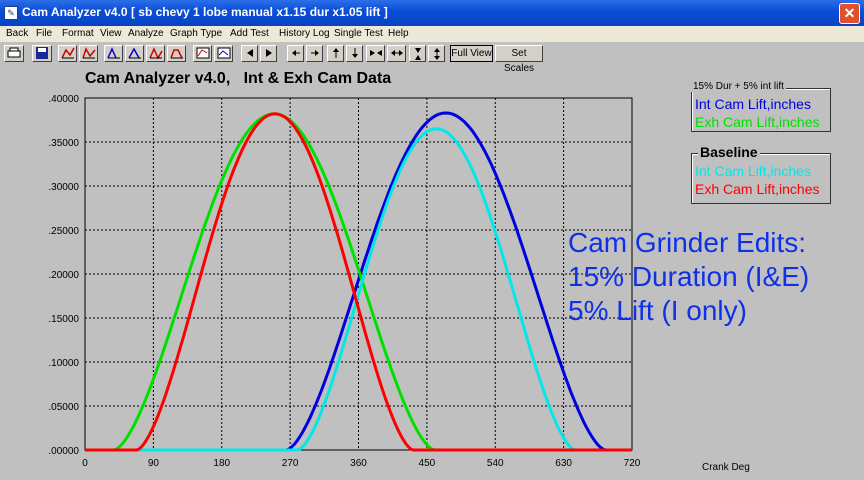 The image size is (864, 480). What do you see at coordinates (63, 231) in the screenshot?
I see `y-tick-label: .25000` at bounding box center [63, 231].